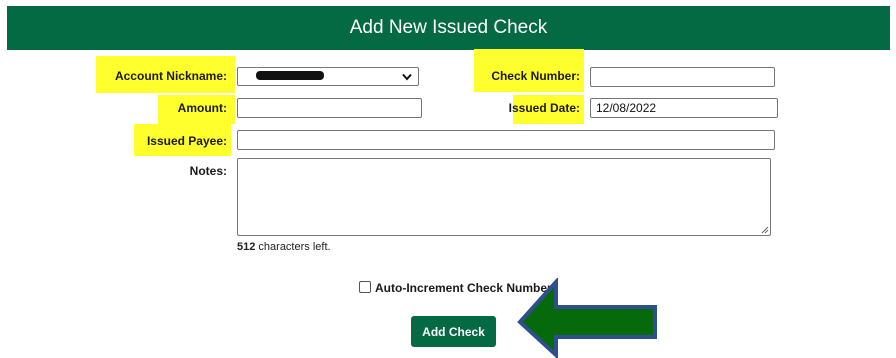 The height and width of the screenshot is (358, 896). I want to click on characters-left-counter: 512 characters left., so click(284, 247).